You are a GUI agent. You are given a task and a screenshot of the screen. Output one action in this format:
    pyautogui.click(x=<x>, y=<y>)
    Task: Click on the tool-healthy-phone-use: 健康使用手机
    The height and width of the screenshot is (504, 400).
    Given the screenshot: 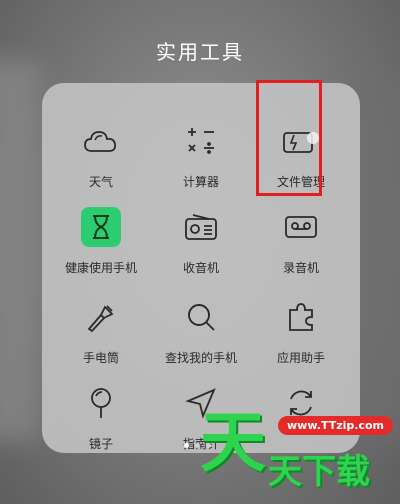 What is the action you would take?
    pyautogui.click(x=101, y=235)
    